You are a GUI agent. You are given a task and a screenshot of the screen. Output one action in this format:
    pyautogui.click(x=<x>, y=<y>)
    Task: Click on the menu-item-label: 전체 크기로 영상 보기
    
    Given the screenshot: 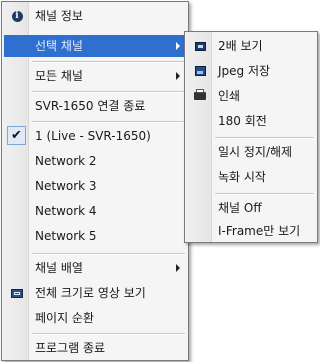 What is the action you would take?
    pyautogui.click(x=90, y=293)
    